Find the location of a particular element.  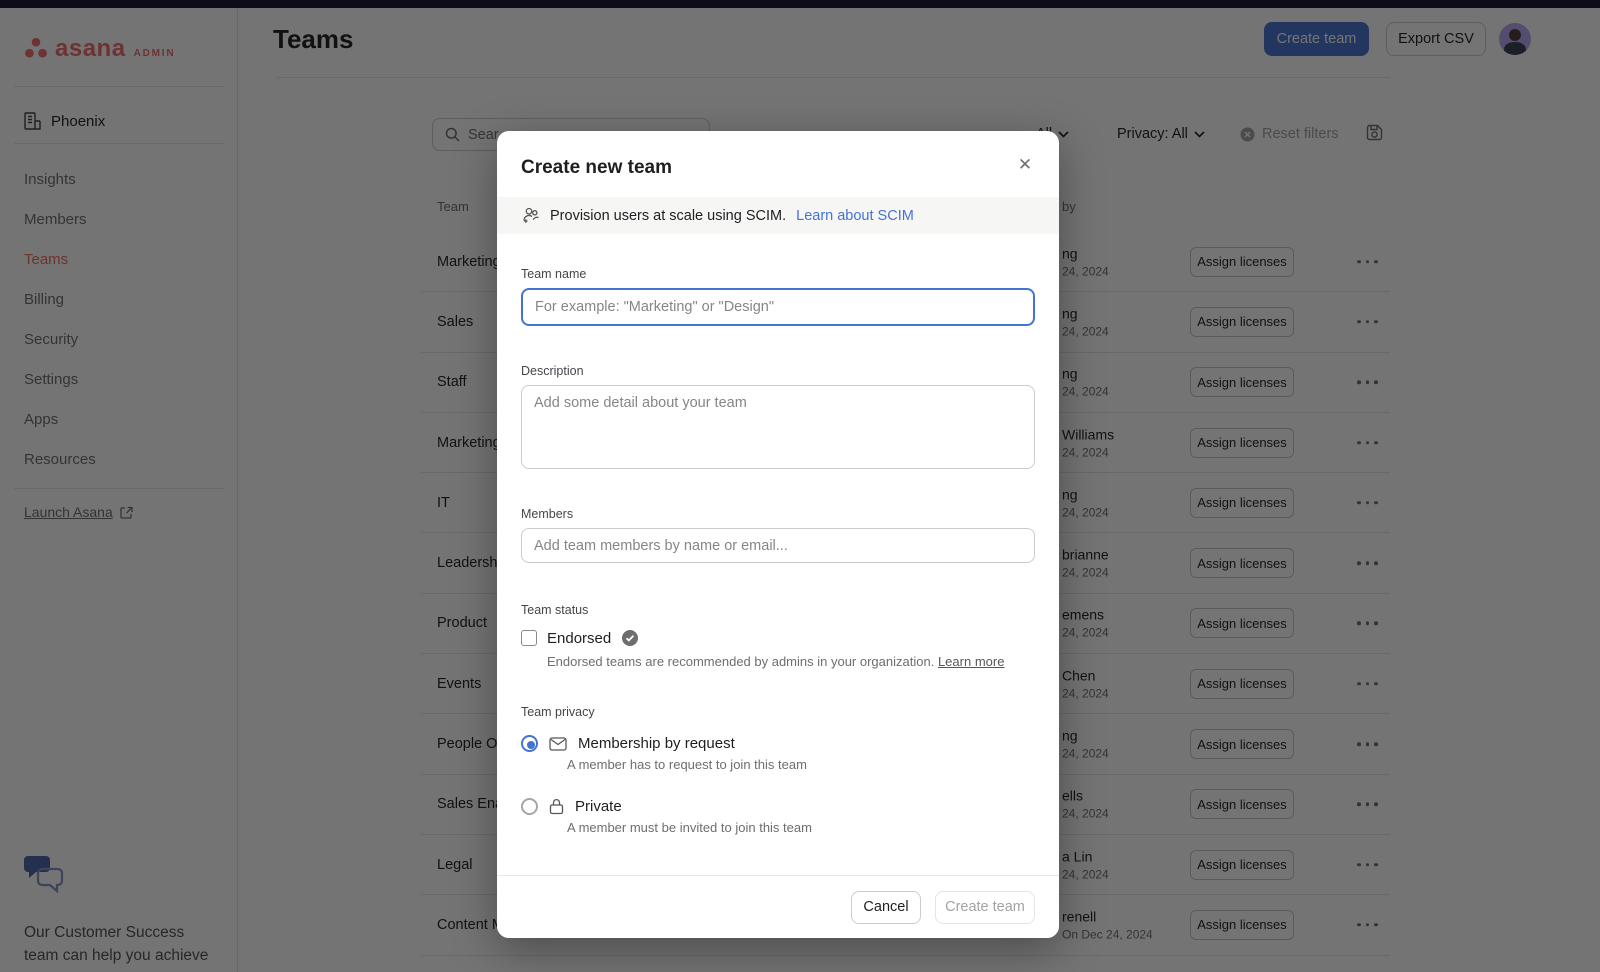

scim-learn-link: Learn about SCIM is located at coordinates (855, 216).